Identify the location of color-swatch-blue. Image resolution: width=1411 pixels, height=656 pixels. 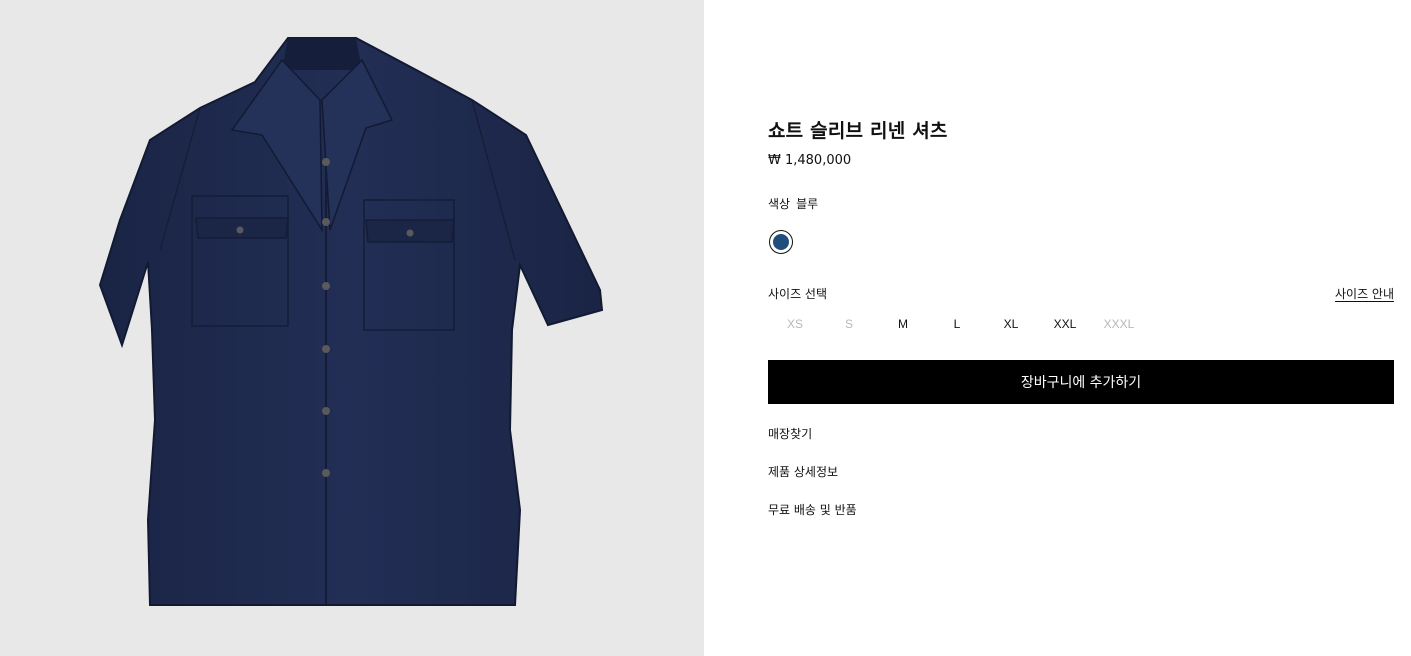
(781, 242).